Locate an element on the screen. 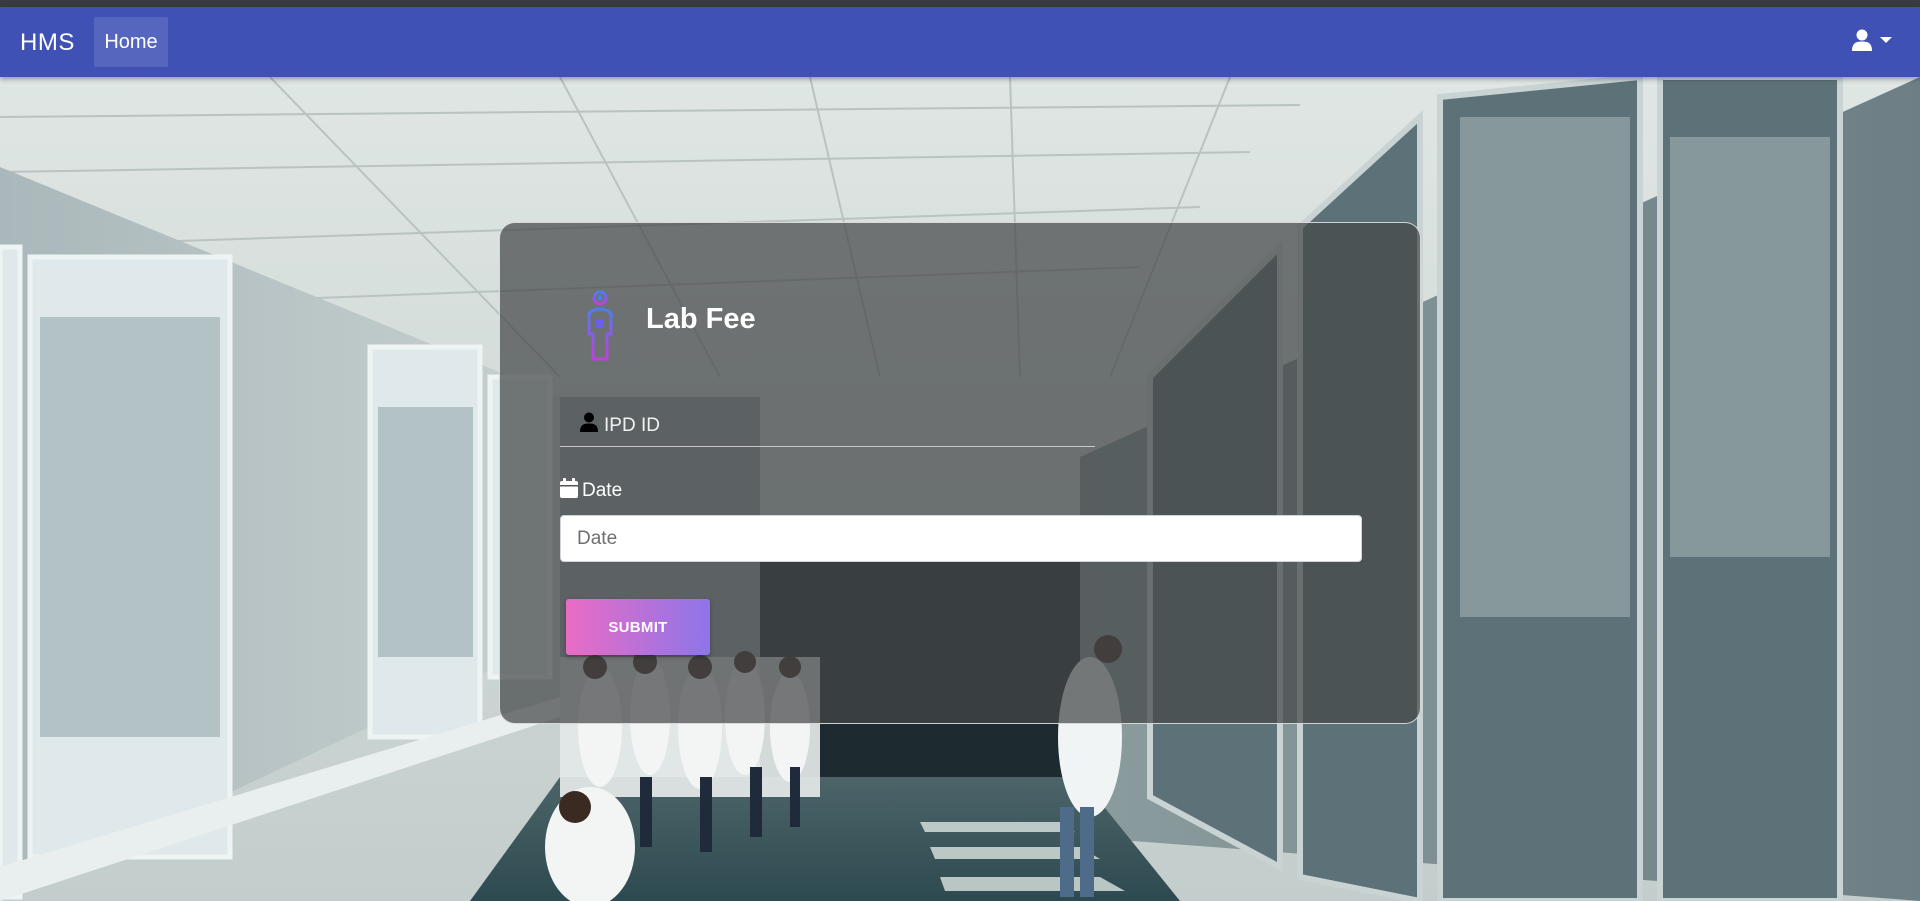  date-label: Date is located at coordinates (602, 490).